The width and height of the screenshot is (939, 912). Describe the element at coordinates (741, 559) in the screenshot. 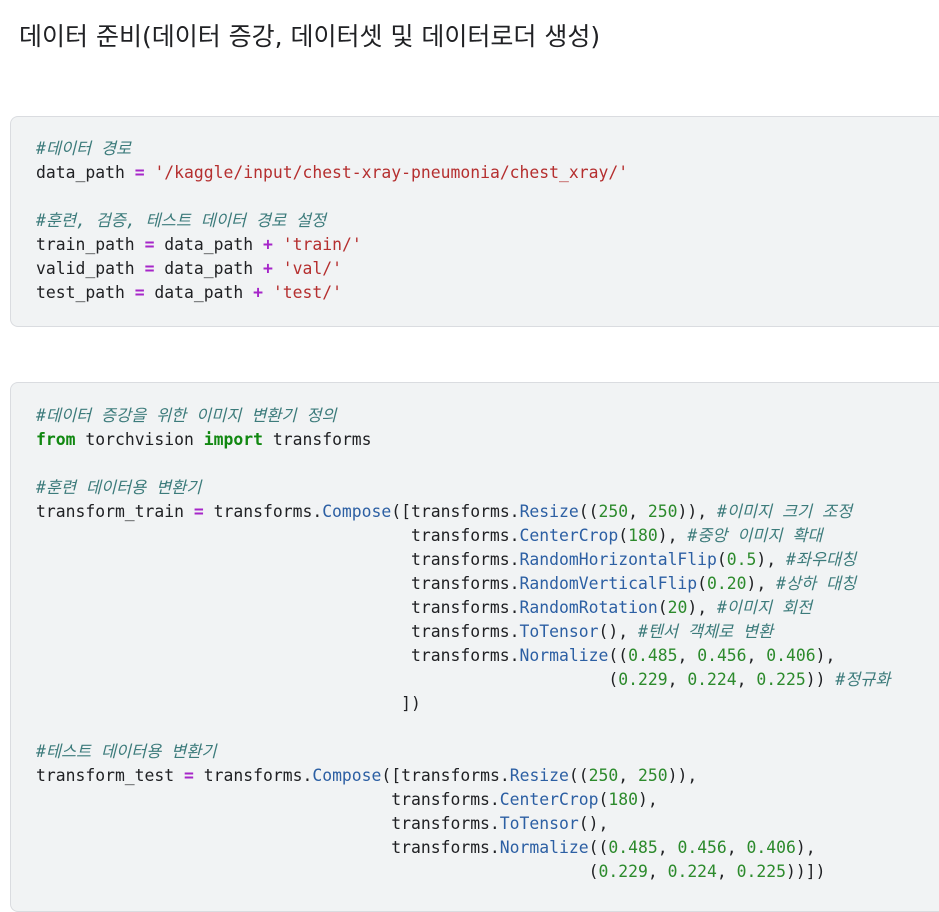

I see `code-number: 0.5` at that location.